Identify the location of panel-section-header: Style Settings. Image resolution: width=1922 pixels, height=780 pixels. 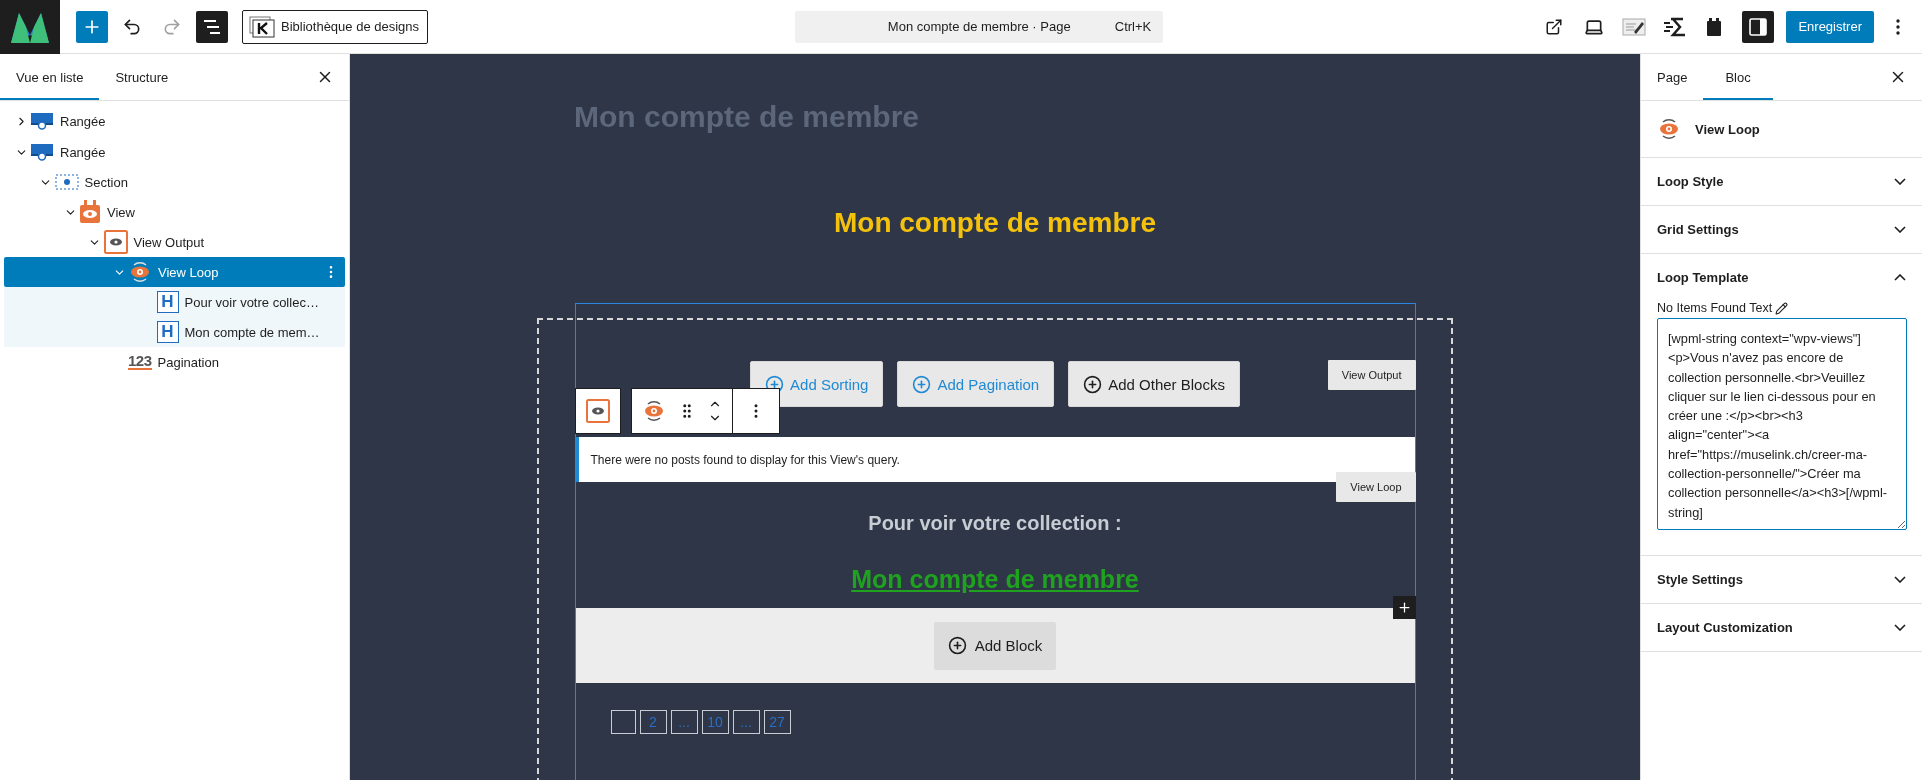
(1781, 579).